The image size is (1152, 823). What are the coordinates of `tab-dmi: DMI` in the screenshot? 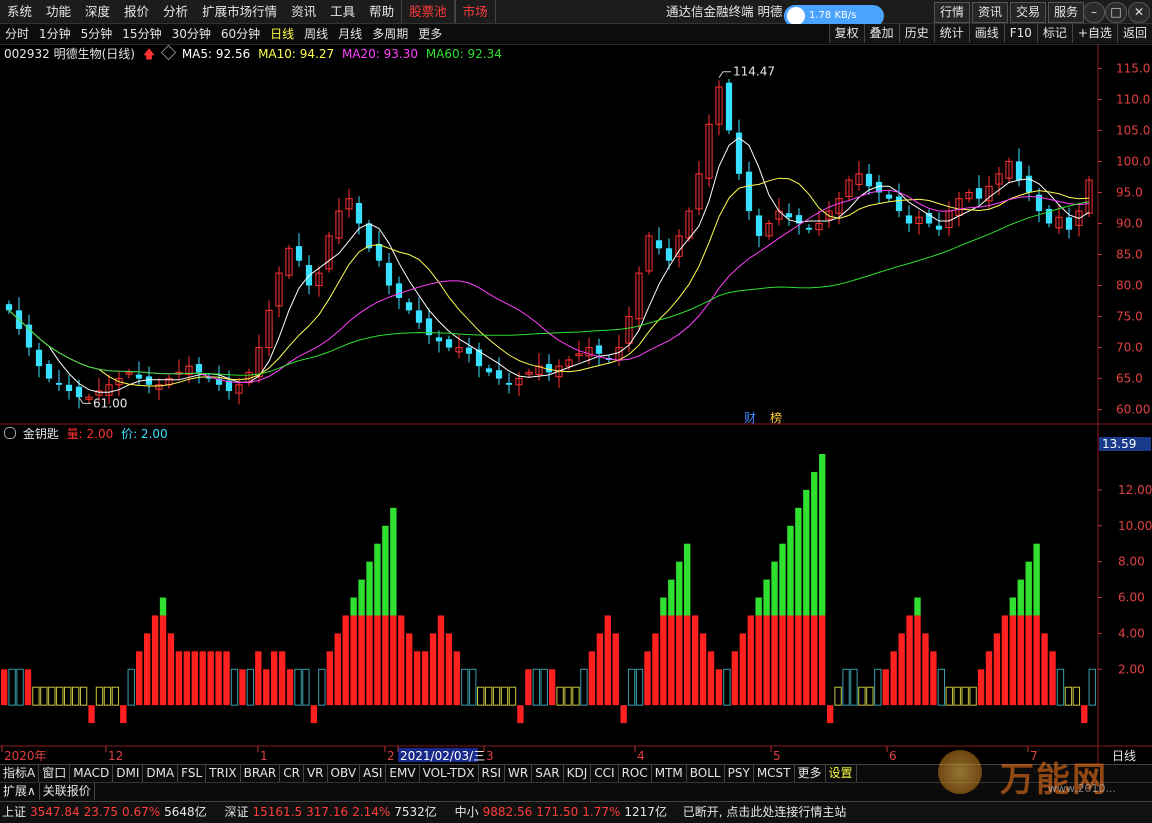 It's located at (128, 773).